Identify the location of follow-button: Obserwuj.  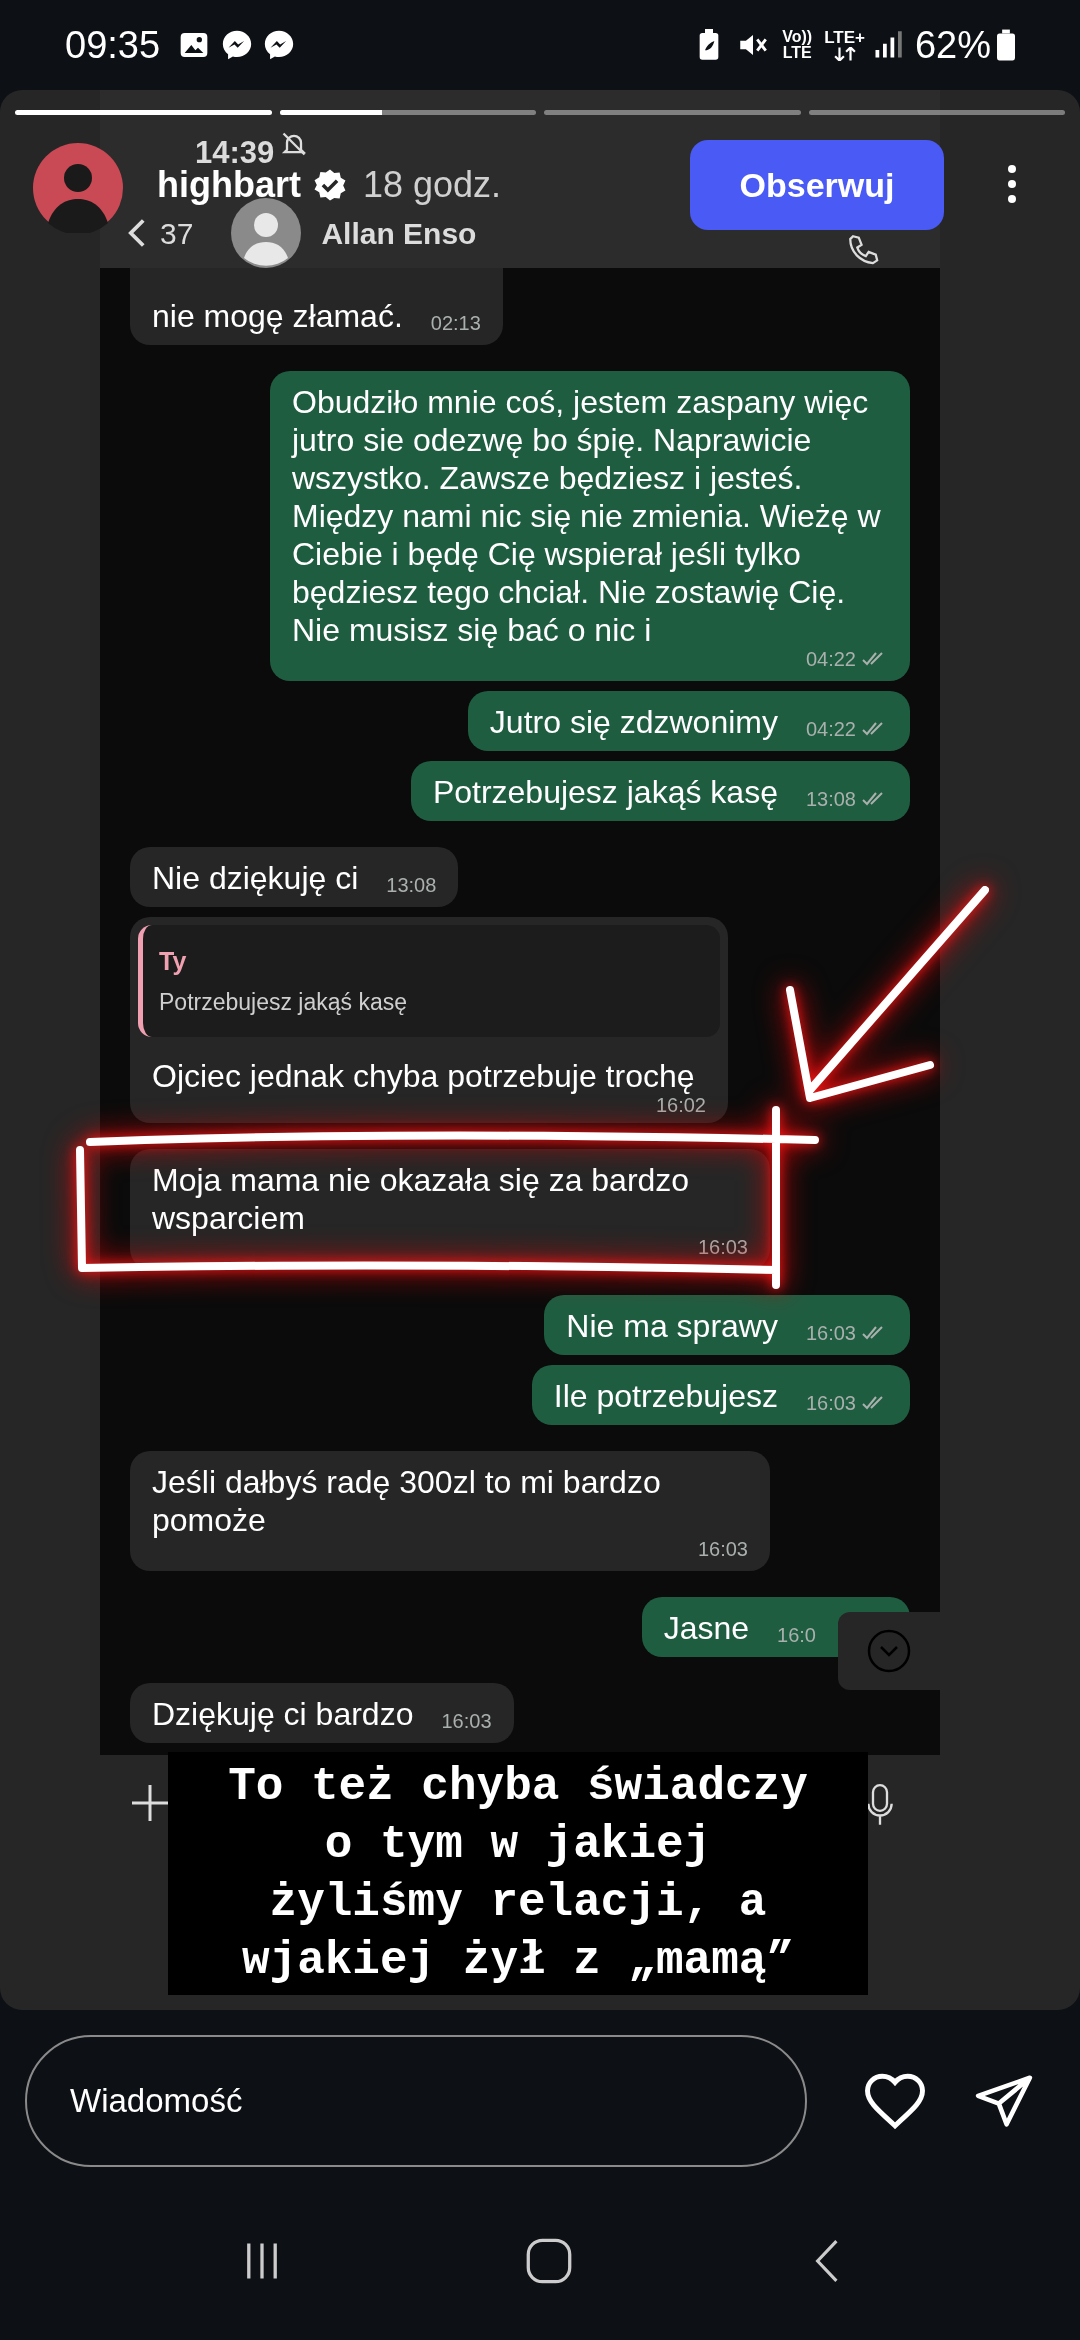
(817, 185).